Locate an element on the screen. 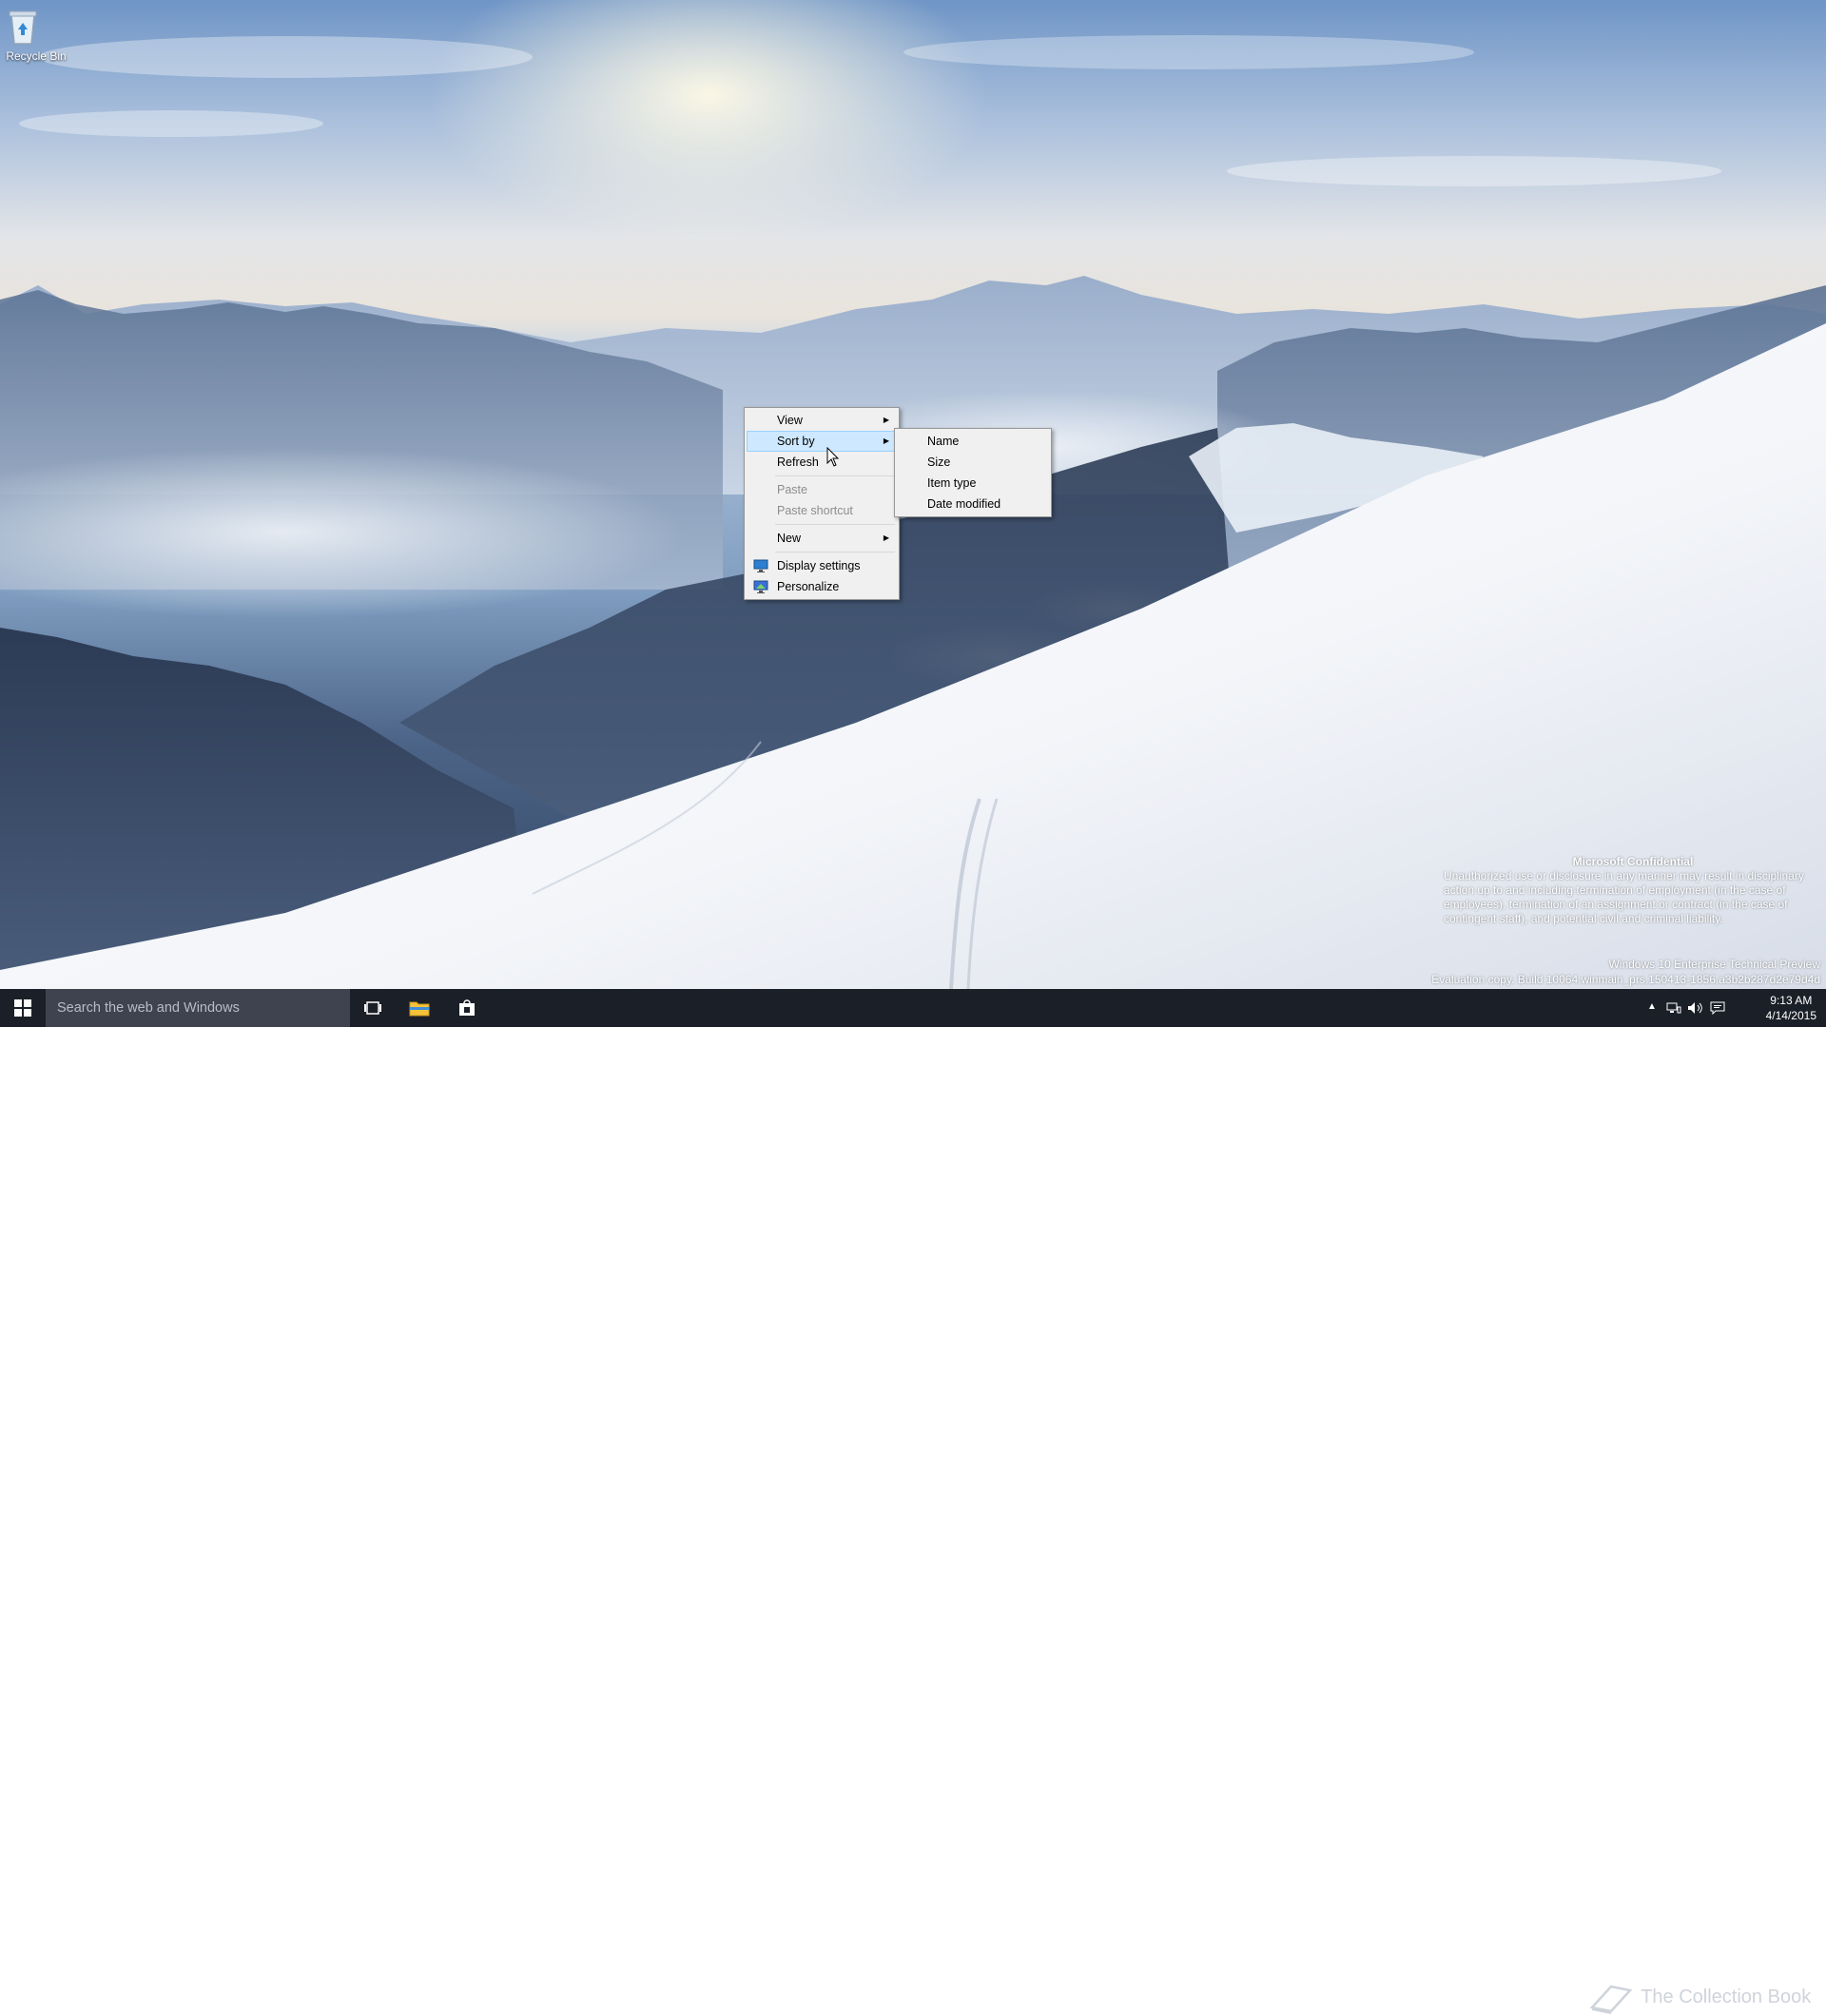  start-button is located at coordinates (23, 1008).